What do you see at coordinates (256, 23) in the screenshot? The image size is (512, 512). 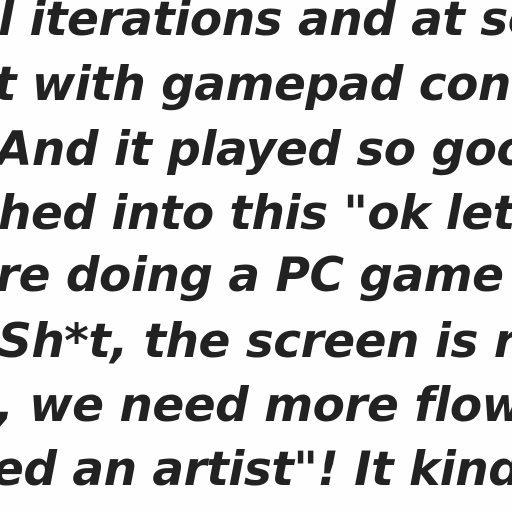 I see `text-line-1: l iterations and at sor` at bounding box center [256, 23].